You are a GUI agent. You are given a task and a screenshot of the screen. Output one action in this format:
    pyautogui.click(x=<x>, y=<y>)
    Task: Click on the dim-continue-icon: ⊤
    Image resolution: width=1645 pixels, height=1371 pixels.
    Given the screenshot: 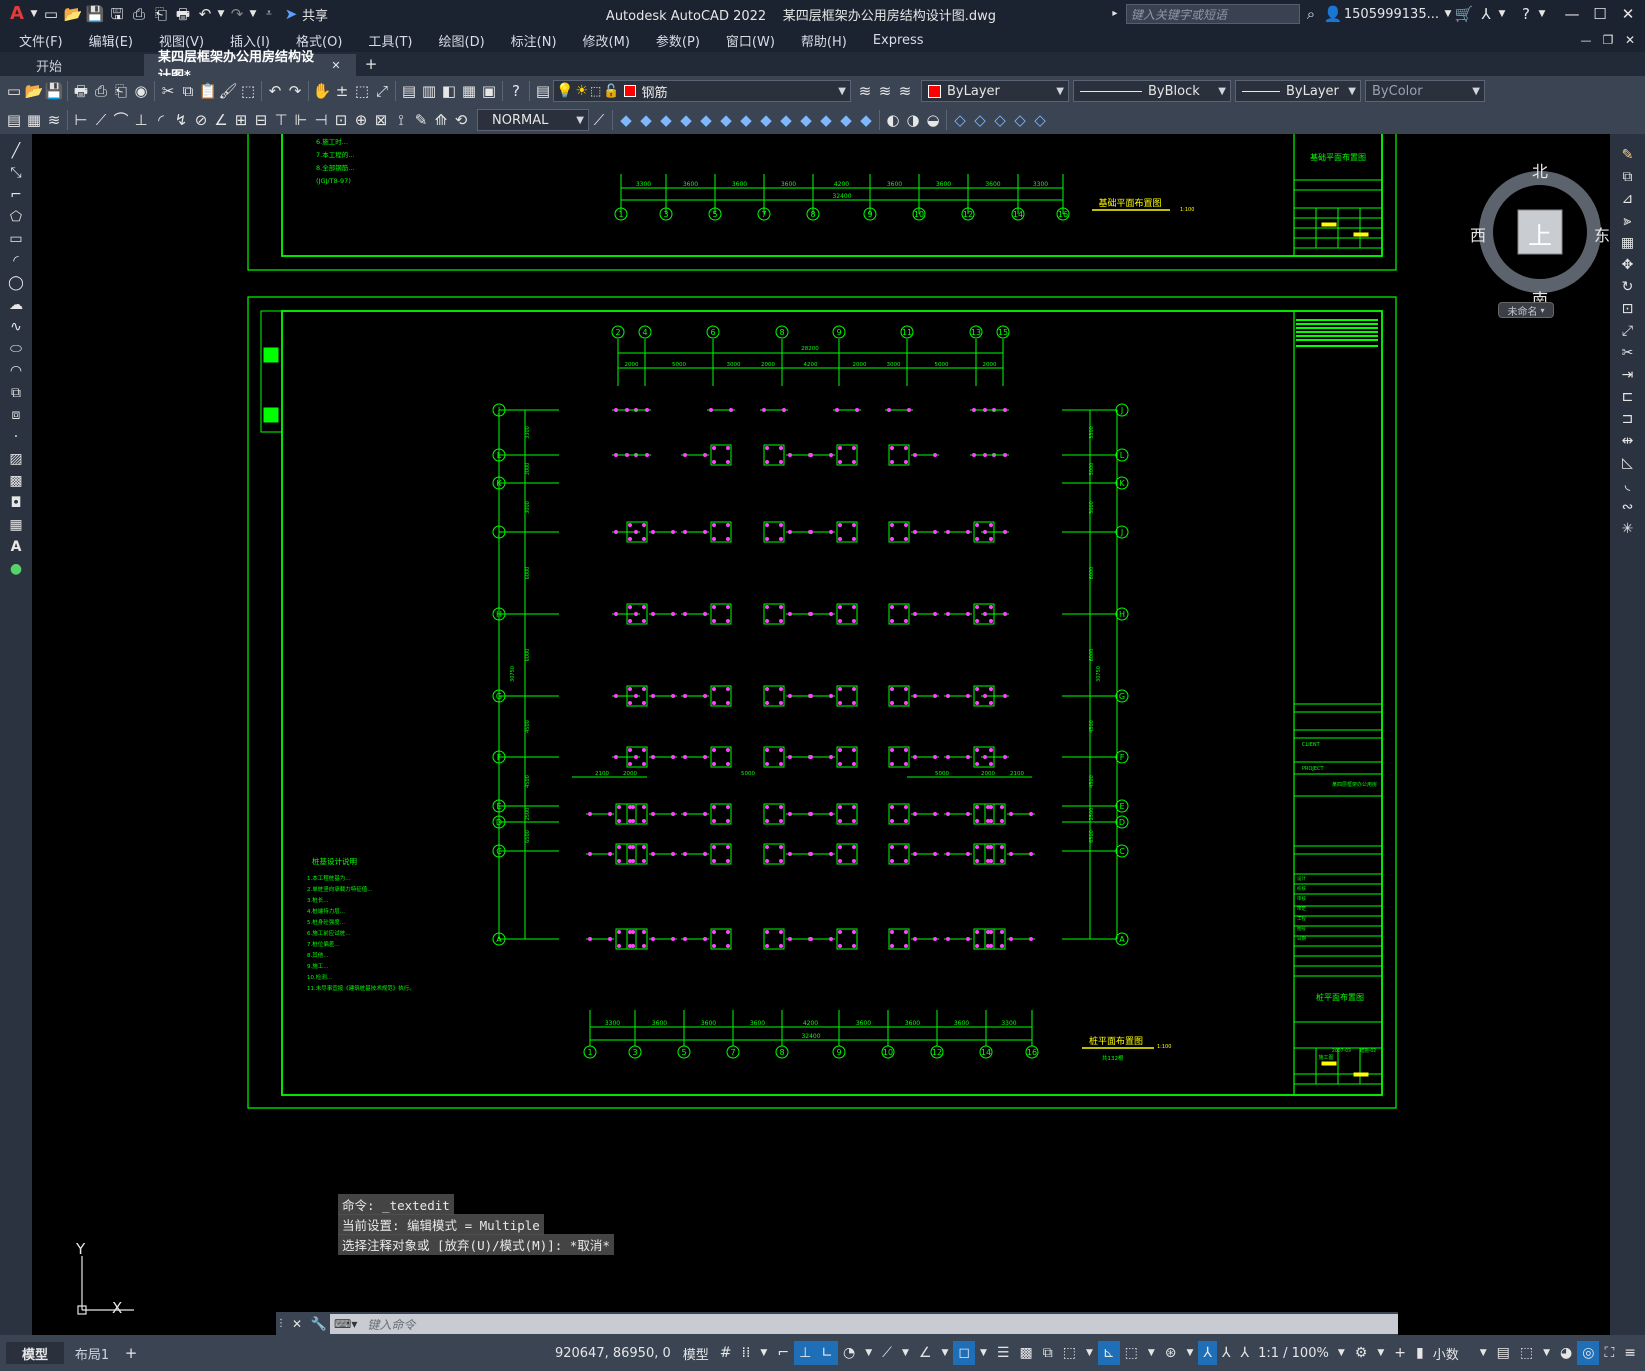 What is the action you would take?
    pyautogui.click(x=281, y=120)
    